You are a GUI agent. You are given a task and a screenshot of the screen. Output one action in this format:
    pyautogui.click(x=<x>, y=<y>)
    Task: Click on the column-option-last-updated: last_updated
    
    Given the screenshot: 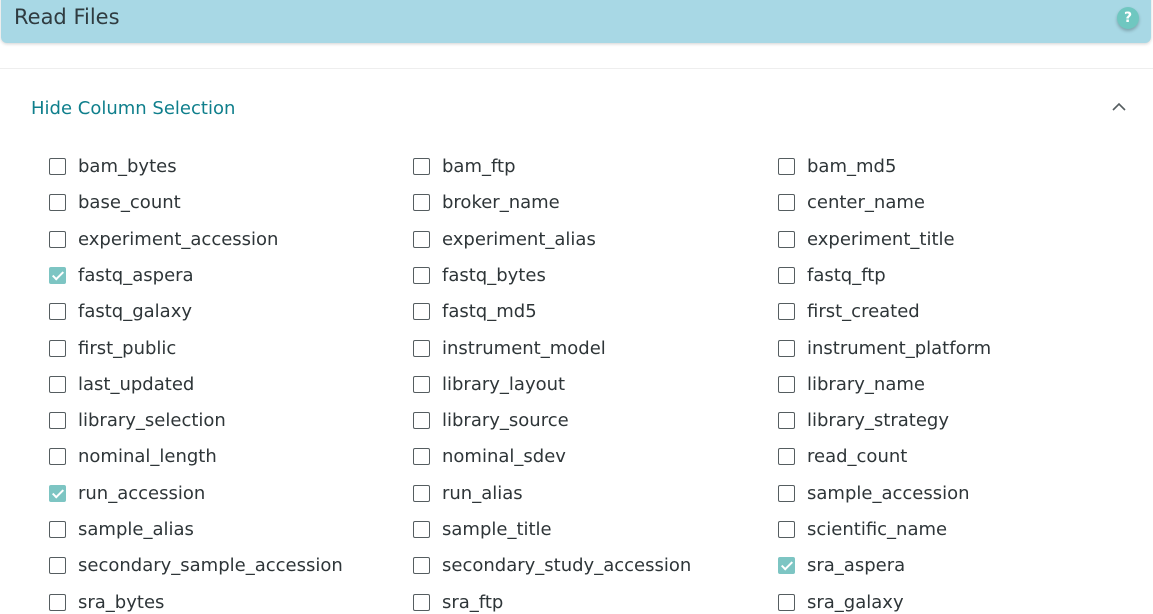 What is the action you would take?
    pyautogui.click(x=121, y=384)
    